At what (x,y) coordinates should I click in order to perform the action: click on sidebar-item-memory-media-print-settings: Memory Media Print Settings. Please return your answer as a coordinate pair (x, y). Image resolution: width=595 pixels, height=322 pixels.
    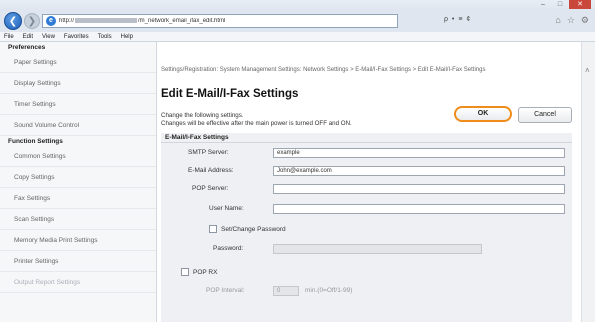
    Looking at the image, I should click on (78, 240).